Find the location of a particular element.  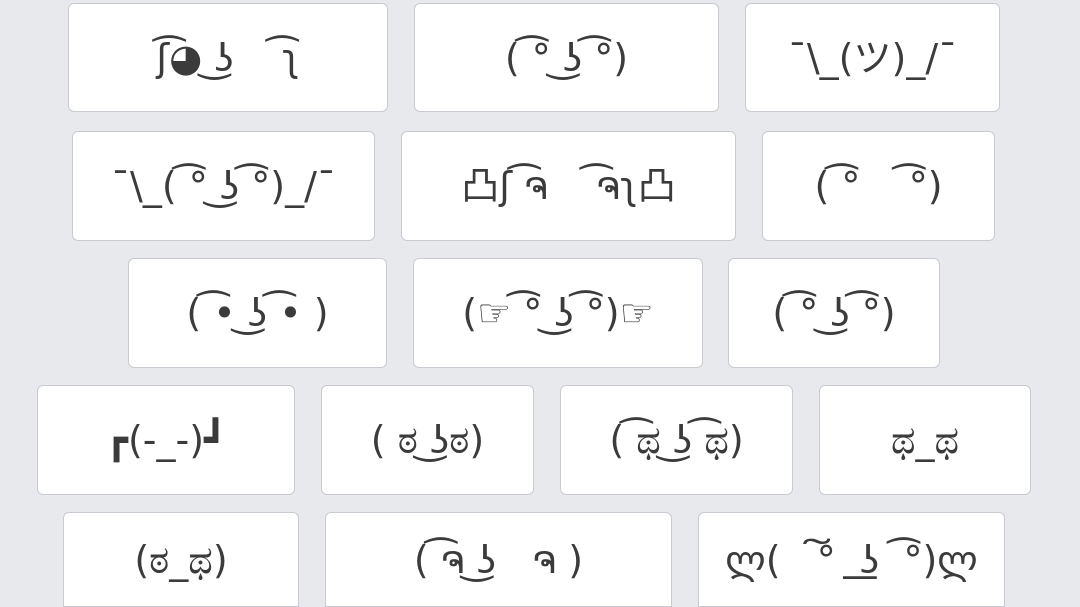

emoticon-label: ( ͡ຈ ͜ʖ ຈ ) is located at coordinates (498, 559).